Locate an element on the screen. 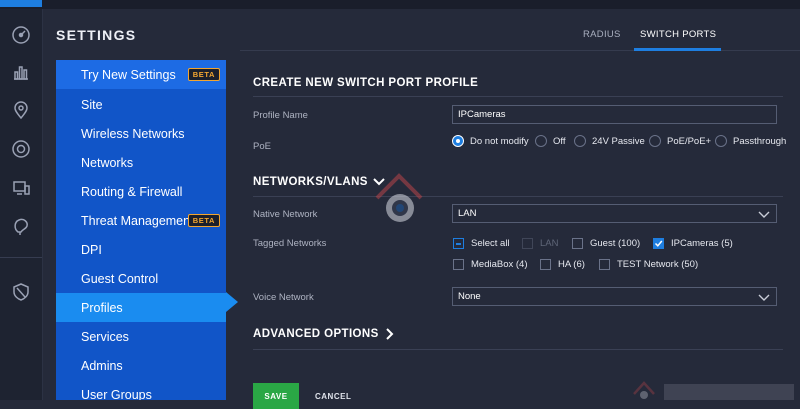 This screenshot has width=800, height=409. tagged-test-network-checkbox: TEST Network (50) is located at coordinates (648, 264).